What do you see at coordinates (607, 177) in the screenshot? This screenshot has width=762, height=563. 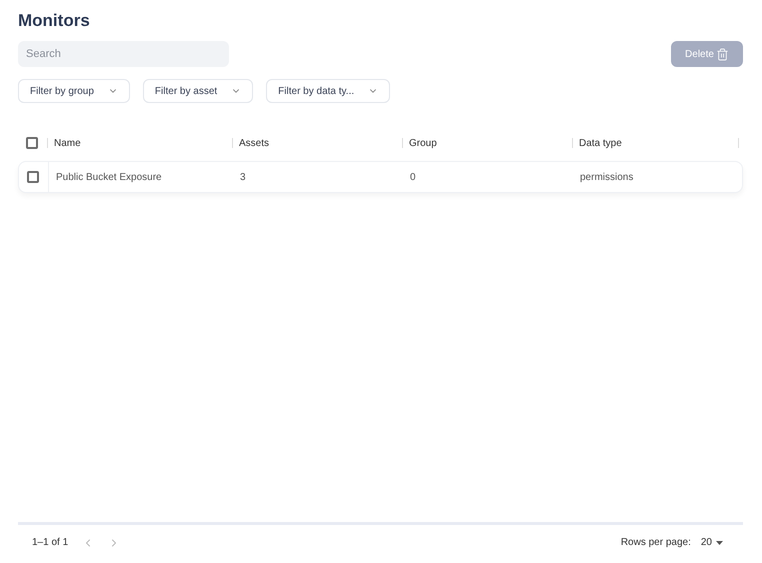 I see `table-cell-text: permissions` at bounding box center [607, 177].